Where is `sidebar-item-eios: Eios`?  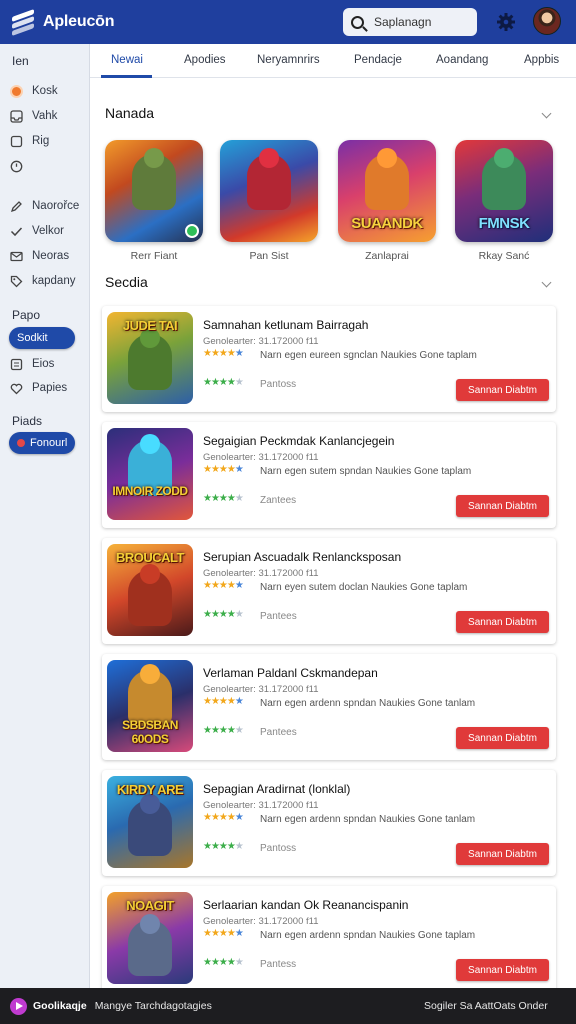
sidebar-item-eios: Eios is located at coordinates (32, 364).